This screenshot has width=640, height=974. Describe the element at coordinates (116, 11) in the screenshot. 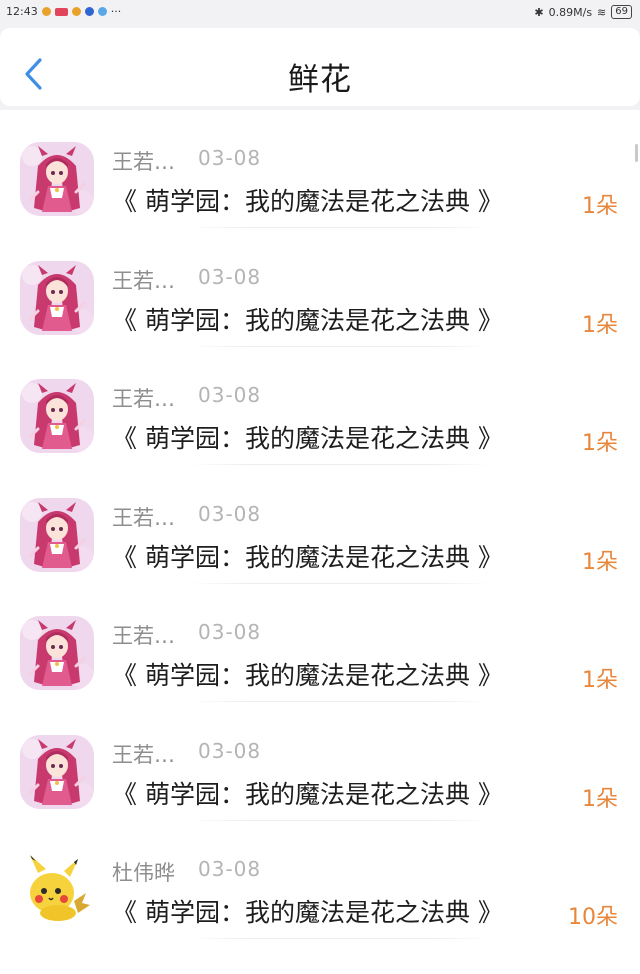

I see `status-more: ···` at that location.